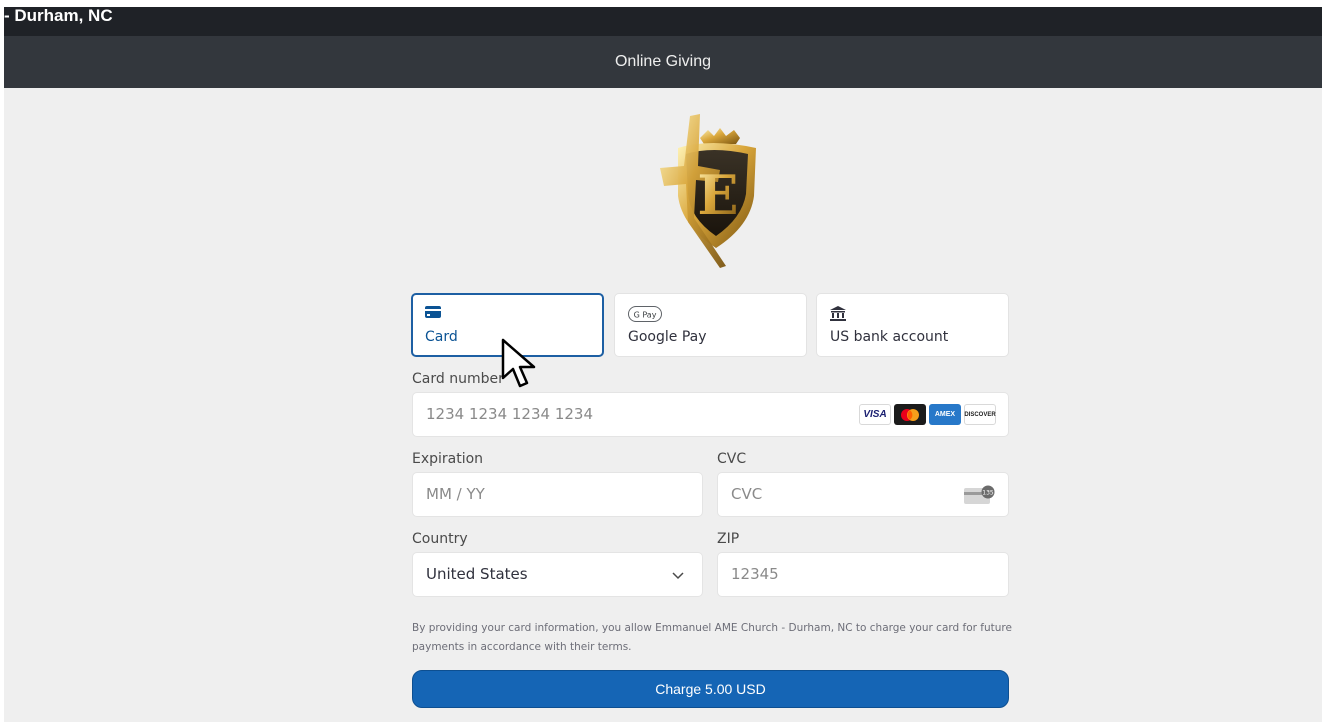 The height and width of the screenshot is (722, 1322). What do you see at coordinates (717, 195) in the screenshot?
I see `svg-text: E` at bounding box center [717, 195].